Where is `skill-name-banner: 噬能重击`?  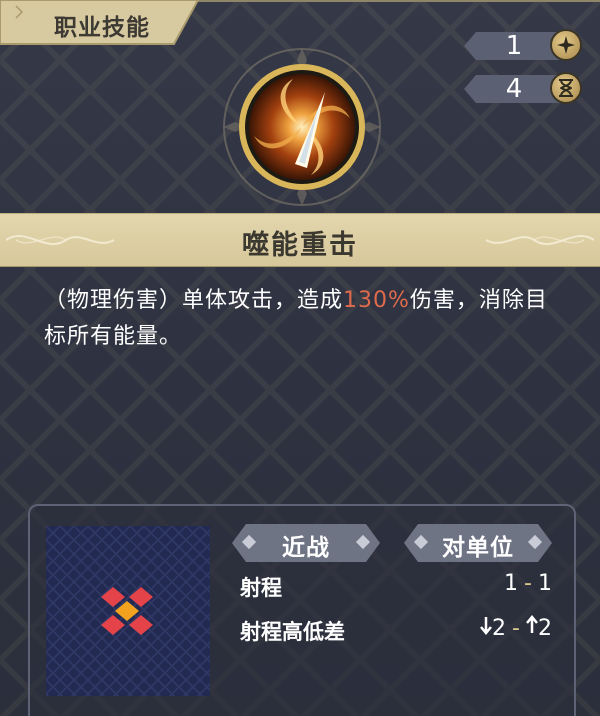 skill-name-banner: 噬能重击 is located at coordinates (300, 240).